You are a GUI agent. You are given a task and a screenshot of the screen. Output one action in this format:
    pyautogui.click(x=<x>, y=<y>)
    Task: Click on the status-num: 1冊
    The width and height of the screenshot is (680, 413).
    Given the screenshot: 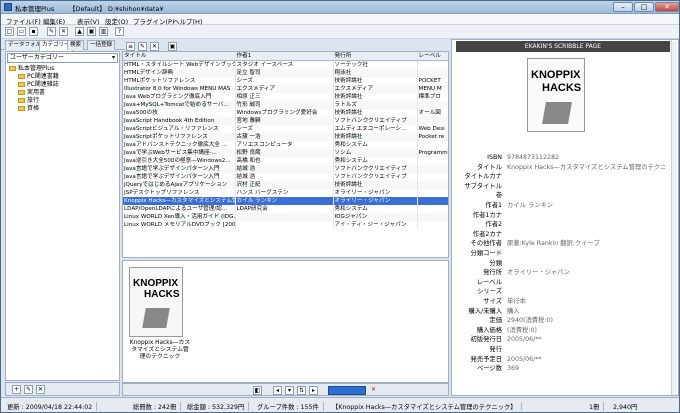 What is the action you would take?
    pyautogui.click(x=597, y=406)
    